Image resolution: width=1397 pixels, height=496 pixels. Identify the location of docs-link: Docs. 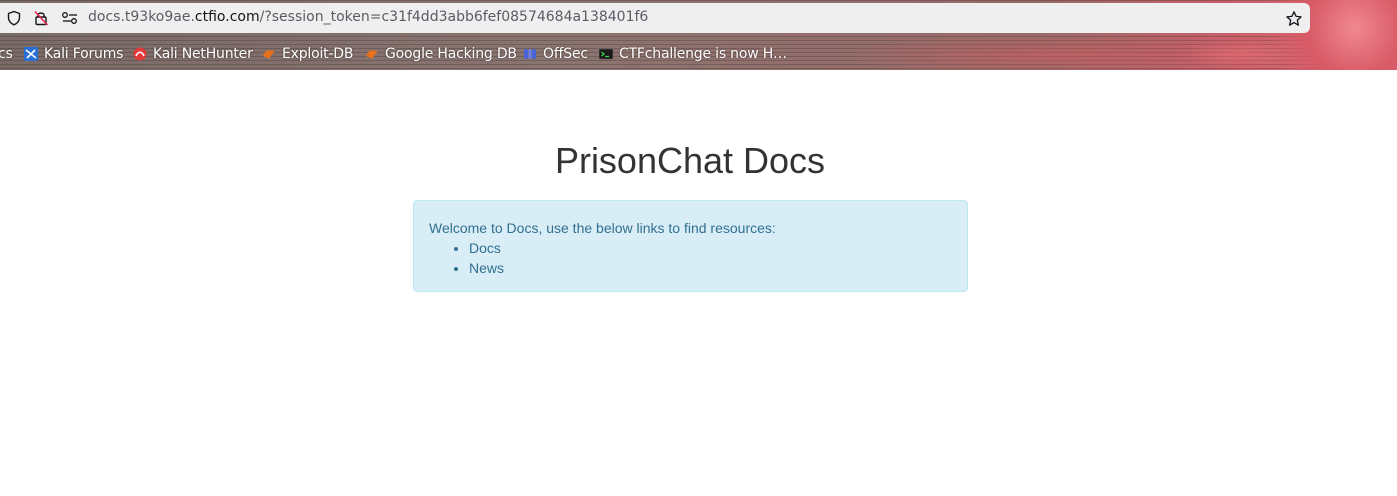
(485, 248).